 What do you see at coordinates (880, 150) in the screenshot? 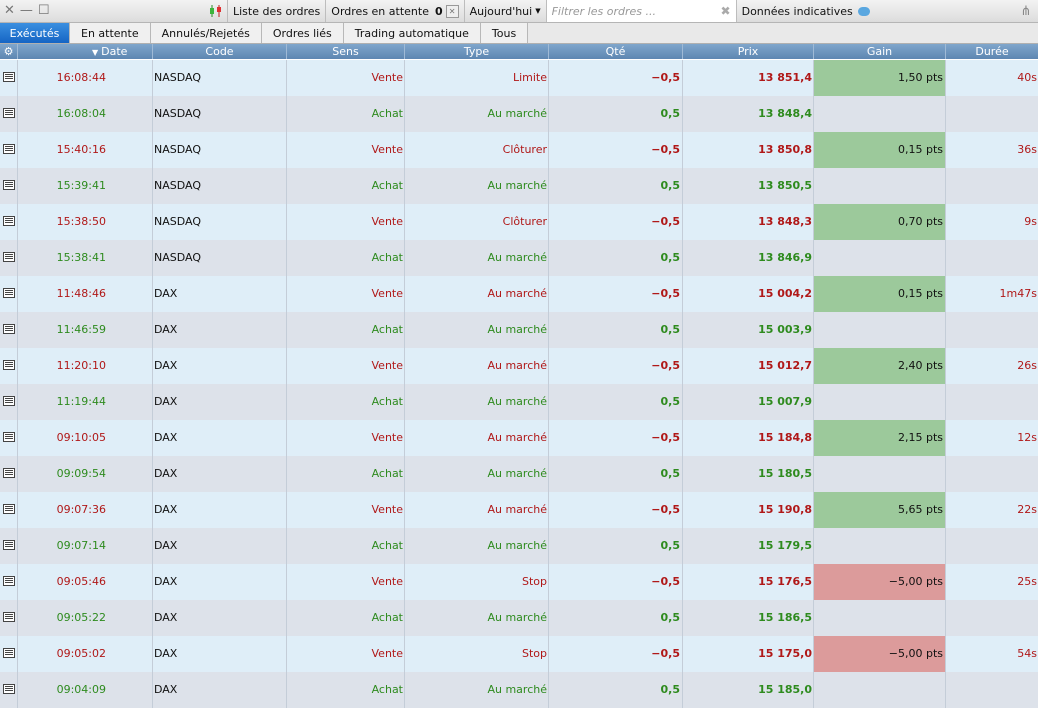
I see `cell-gain: 0,15 pts` at bounding box center [880, 150].